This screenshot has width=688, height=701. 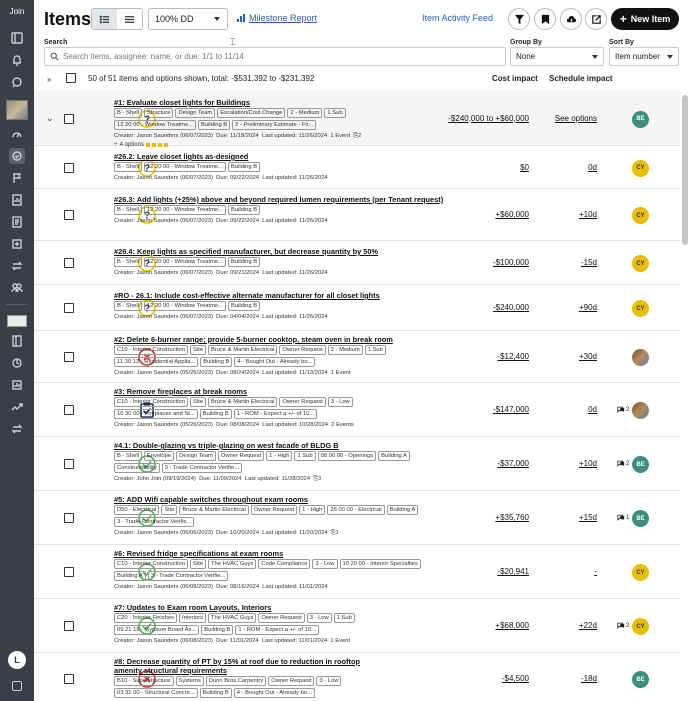 I want to click on item-tag: Systems, so click(x=189, y=681).